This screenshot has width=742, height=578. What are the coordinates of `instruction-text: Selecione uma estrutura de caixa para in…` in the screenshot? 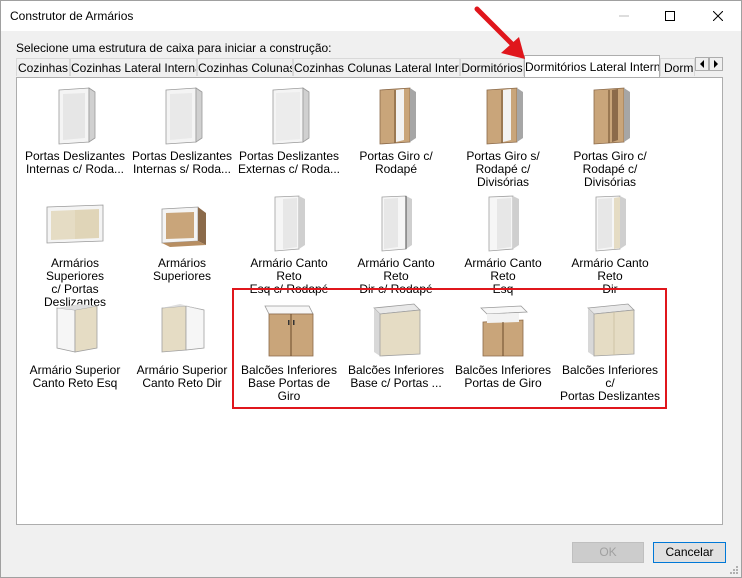 It's located at (174, 48).